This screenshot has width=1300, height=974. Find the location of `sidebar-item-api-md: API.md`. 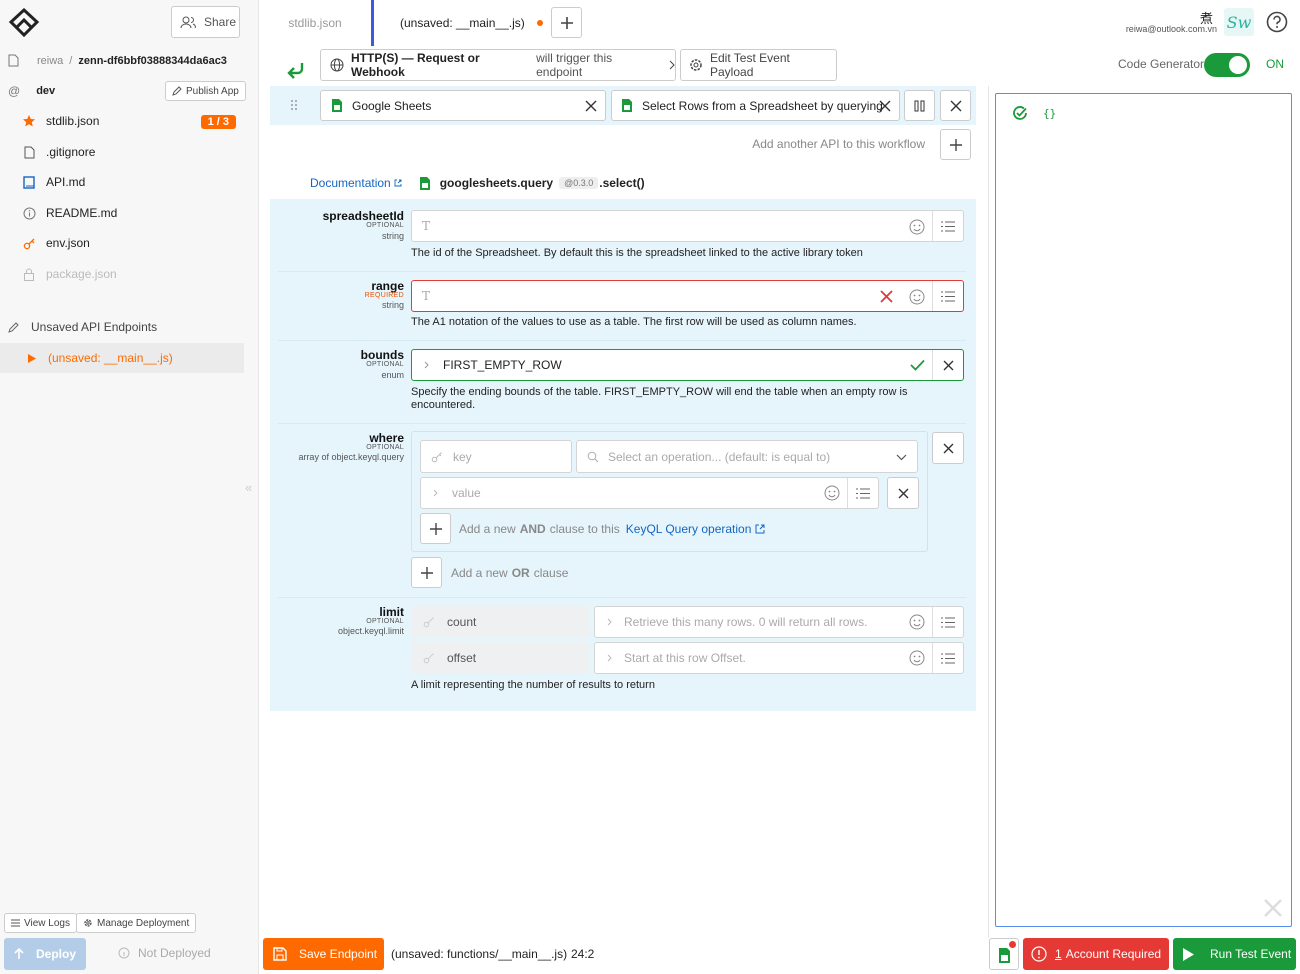

sidebar-item-api-md: API.md is located at coordinates (122, 182).